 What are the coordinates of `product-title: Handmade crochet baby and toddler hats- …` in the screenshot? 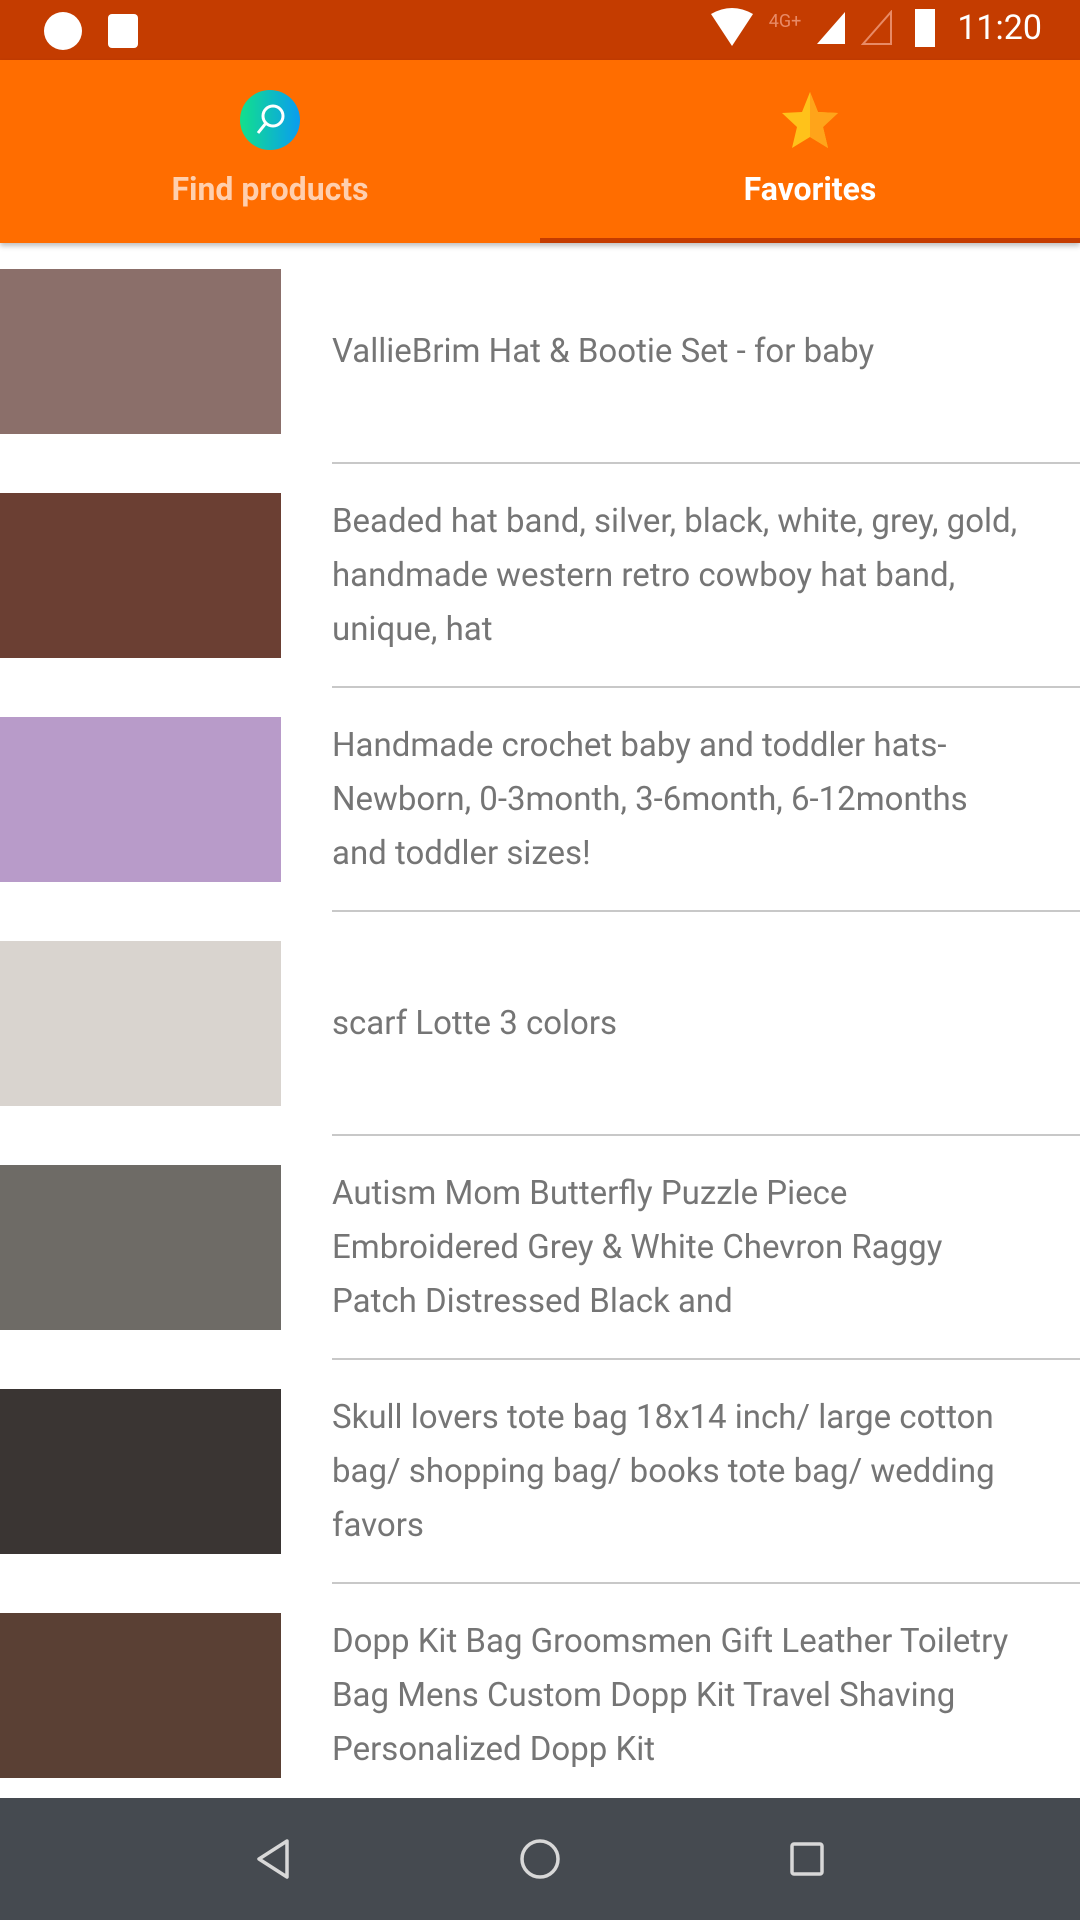 It's located at (650, 799).